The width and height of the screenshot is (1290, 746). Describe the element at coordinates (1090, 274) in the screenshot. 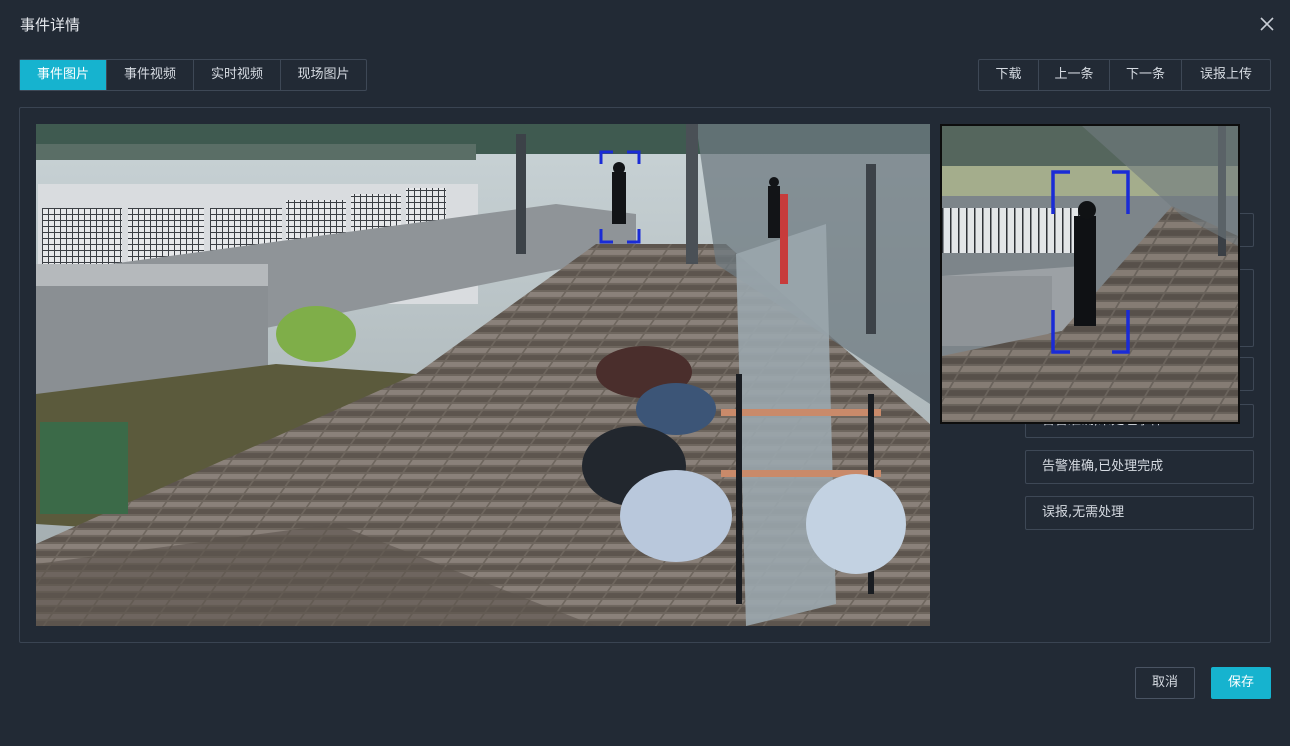

I see `event-thumbnail` at that location.